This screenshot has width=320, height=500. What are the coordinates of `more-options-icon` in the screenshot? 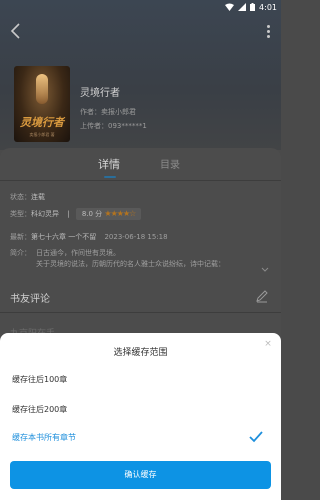 It's located at (268, 31).